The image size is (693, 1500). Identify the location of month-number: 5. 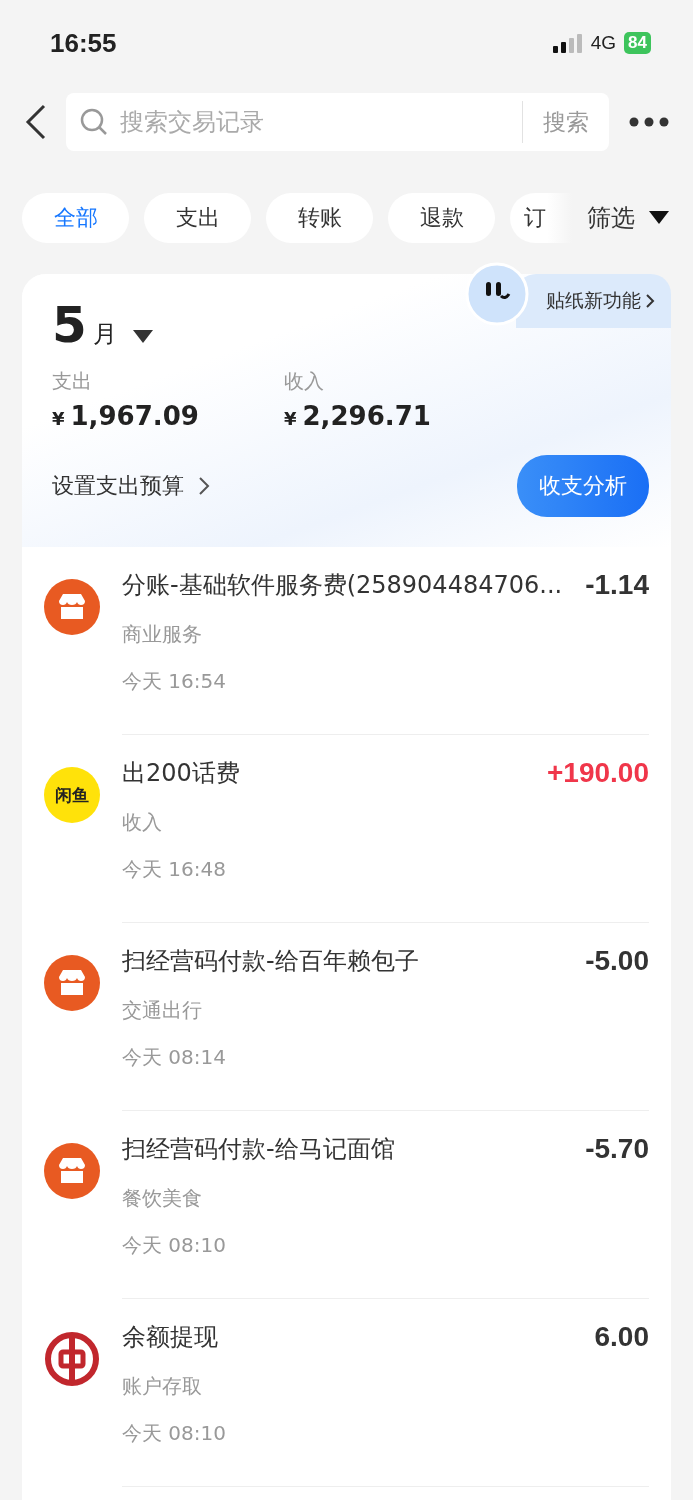
(69, 325).